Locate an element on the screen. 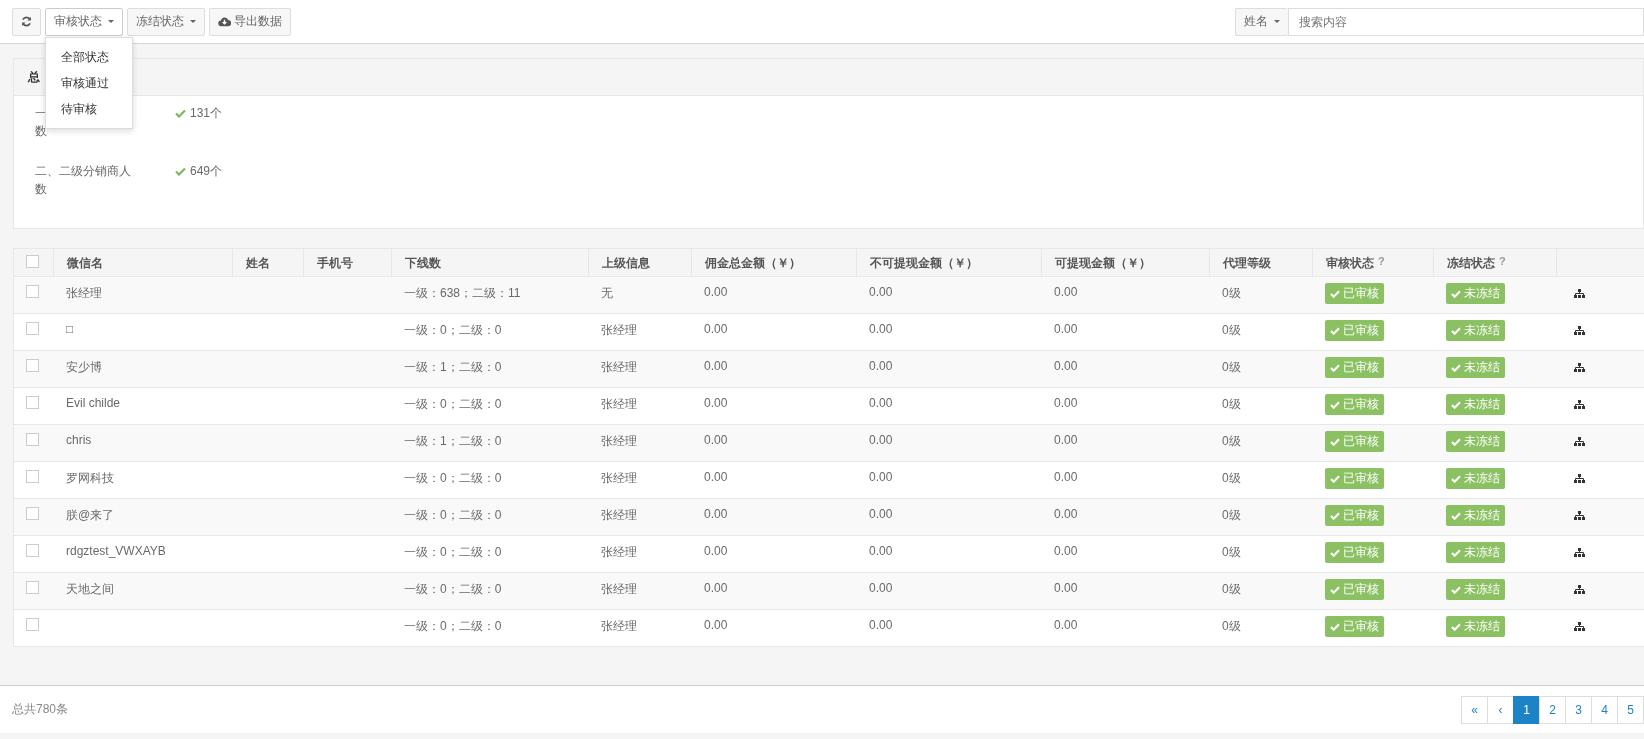 The width and height of the screenshot is (1644, 739). panel-title: 总 is located at coordinates (34, 77).